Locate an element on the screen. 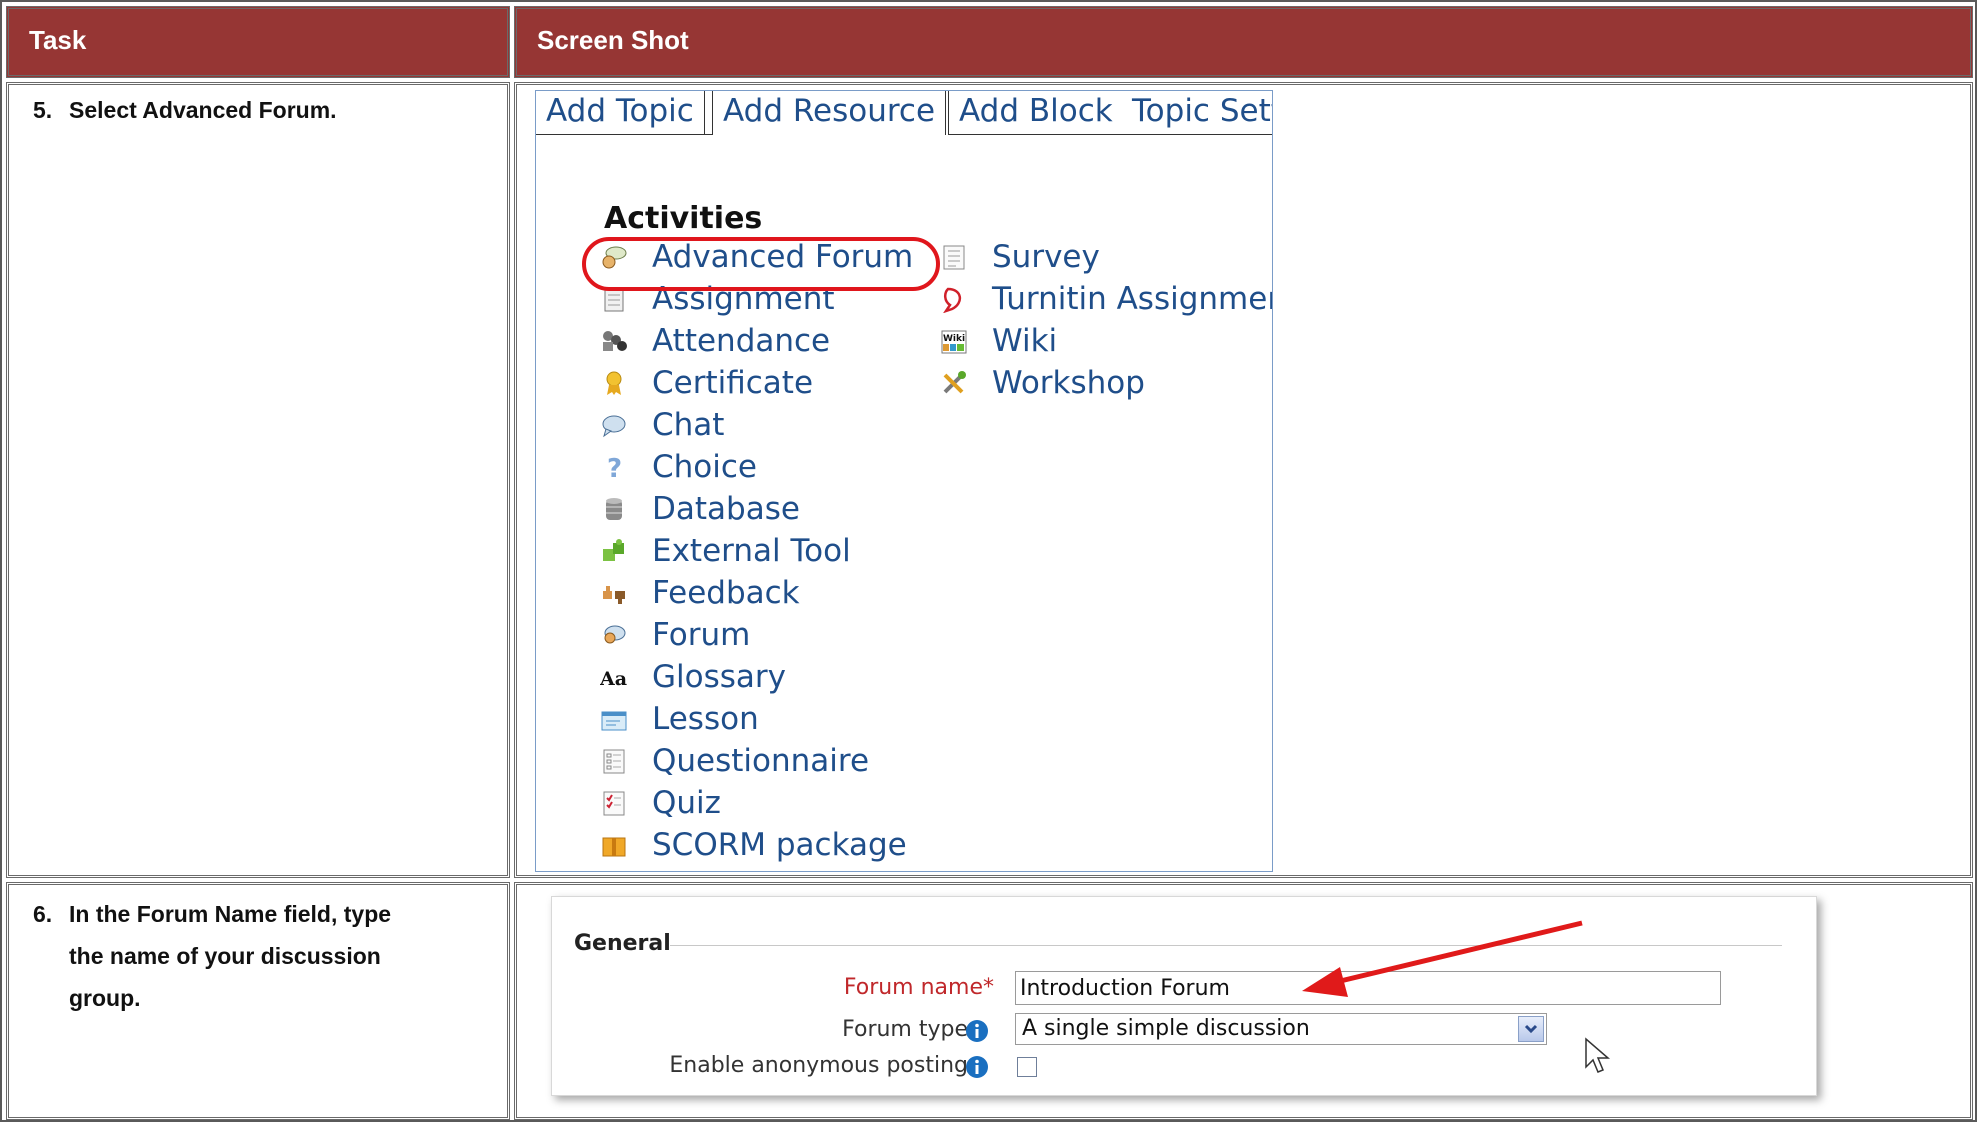  annotation-arrow is located at coordinates (1442, 958).